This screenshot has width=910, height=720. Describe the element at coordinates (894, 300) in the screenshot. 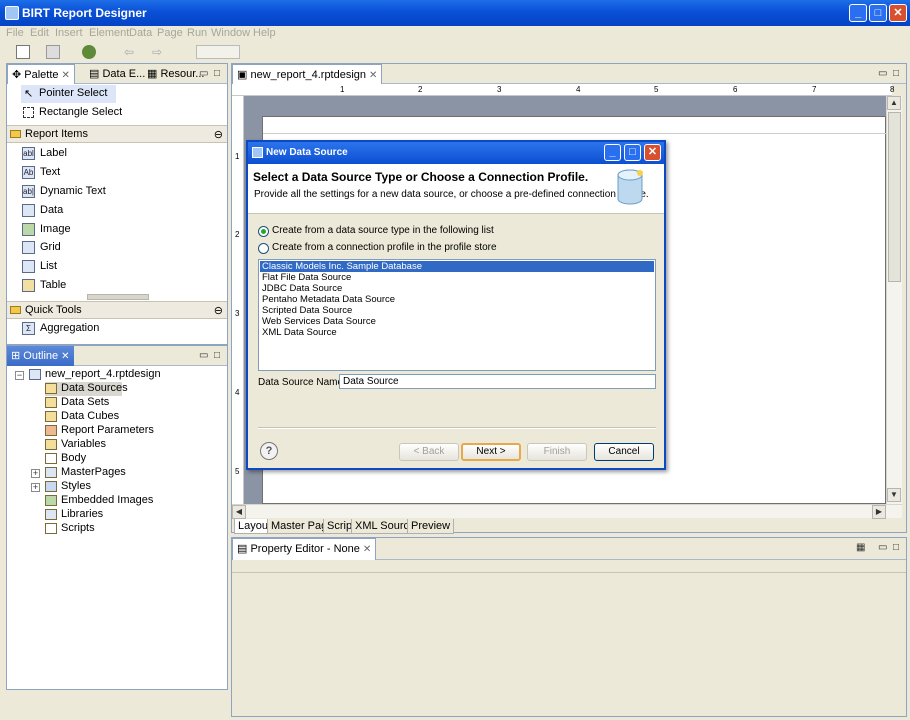

I see `editor-vertical-scrollbar: ▲ ▼` at that location.